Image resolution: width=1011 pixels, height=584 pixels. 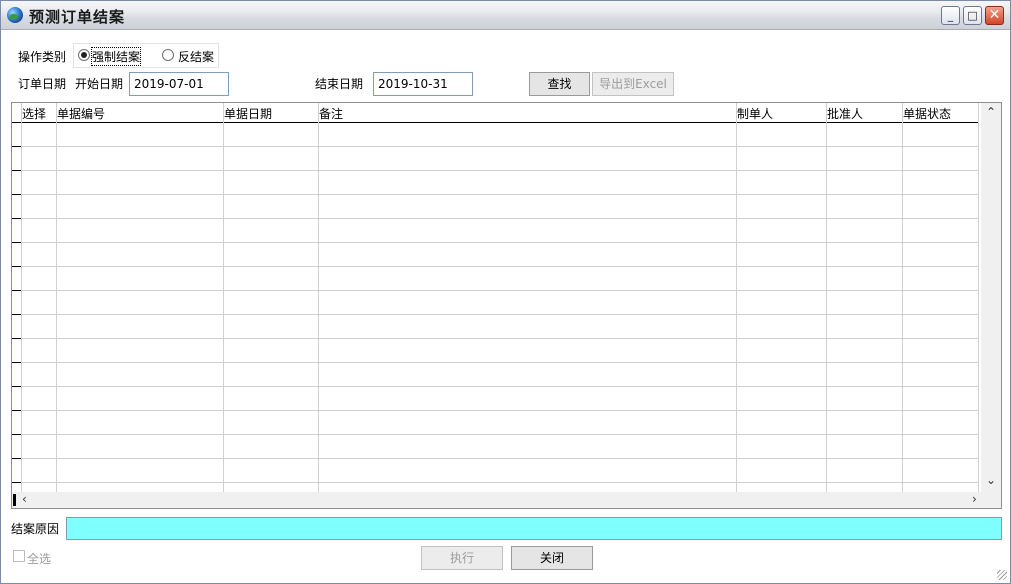 What do you see at coordinates (99, 84) in the screenshot?
I see `start-date-label: 开始日期` at bounding box center [99, 84].